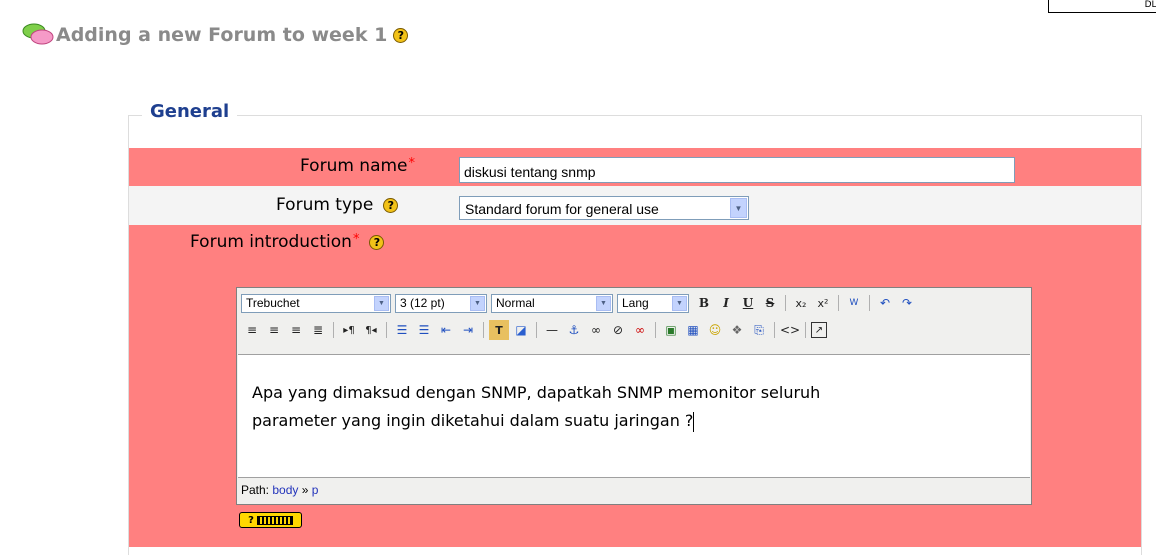 The image size is (1156, 555). I want to click on editor-path-bar: Path: body » p, so click(279, 490).